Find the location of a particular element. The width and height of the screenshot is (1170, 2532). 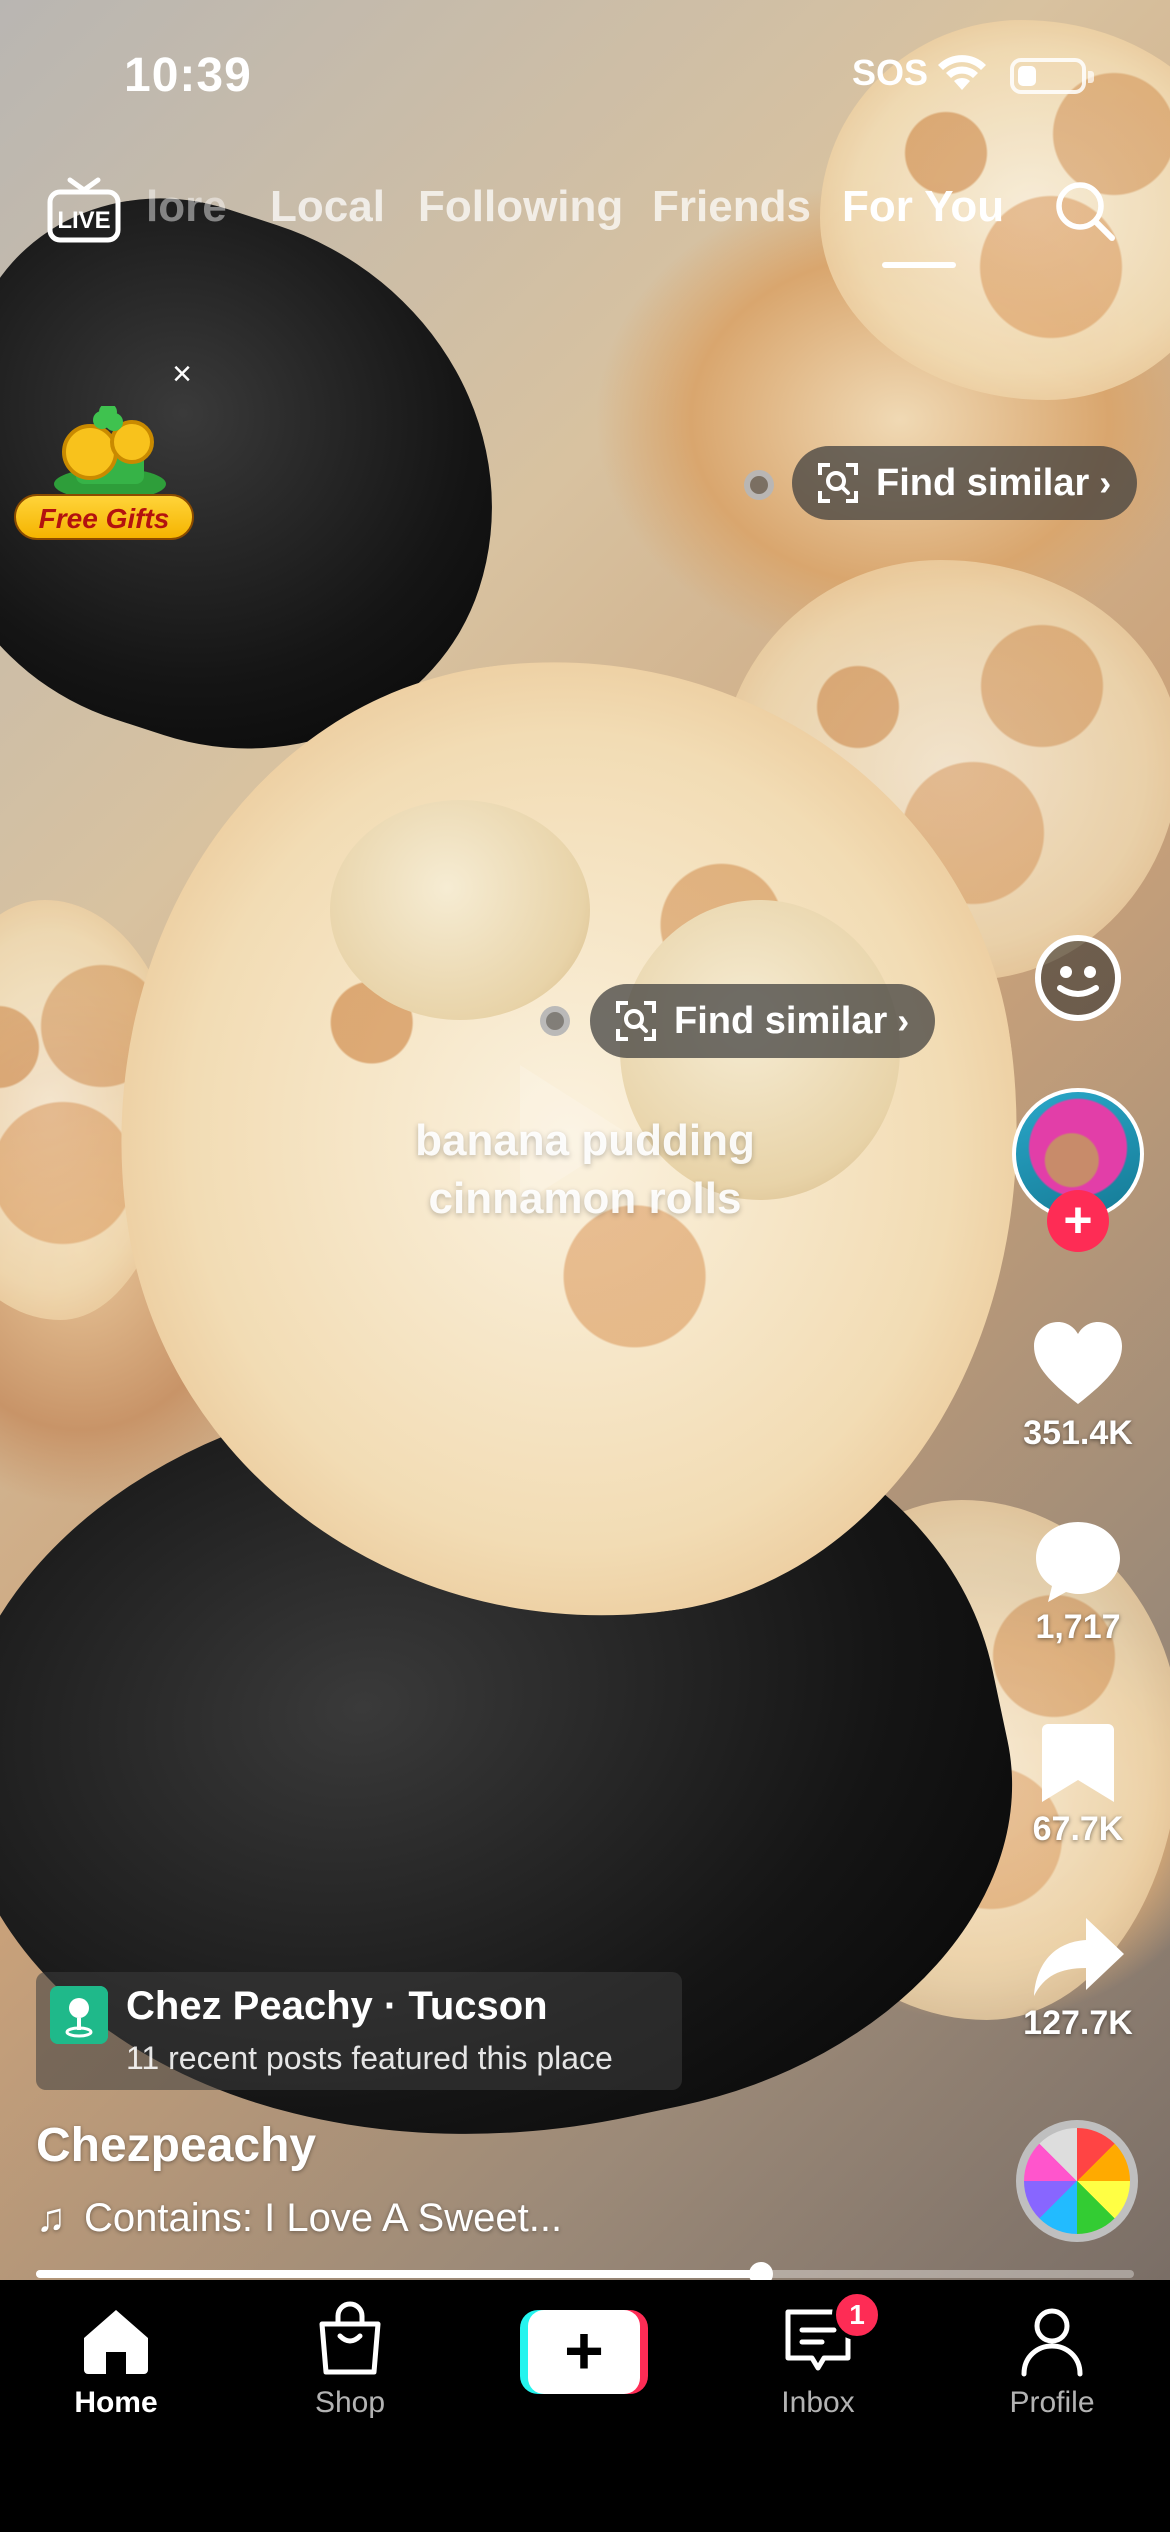

nav-home-label: Home is located at coordinates (116, 2402).